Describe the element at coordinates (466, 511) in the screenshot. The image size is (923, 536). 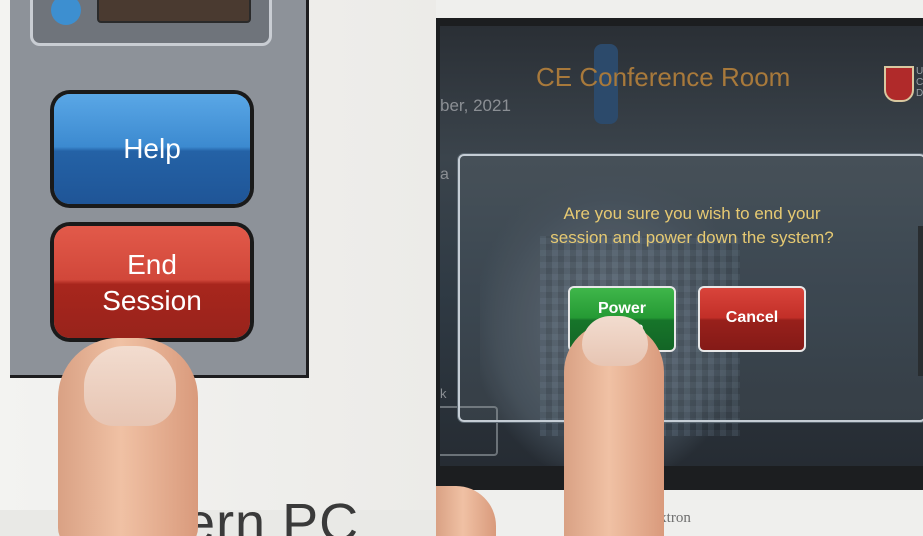
I see `thumb` at that location.